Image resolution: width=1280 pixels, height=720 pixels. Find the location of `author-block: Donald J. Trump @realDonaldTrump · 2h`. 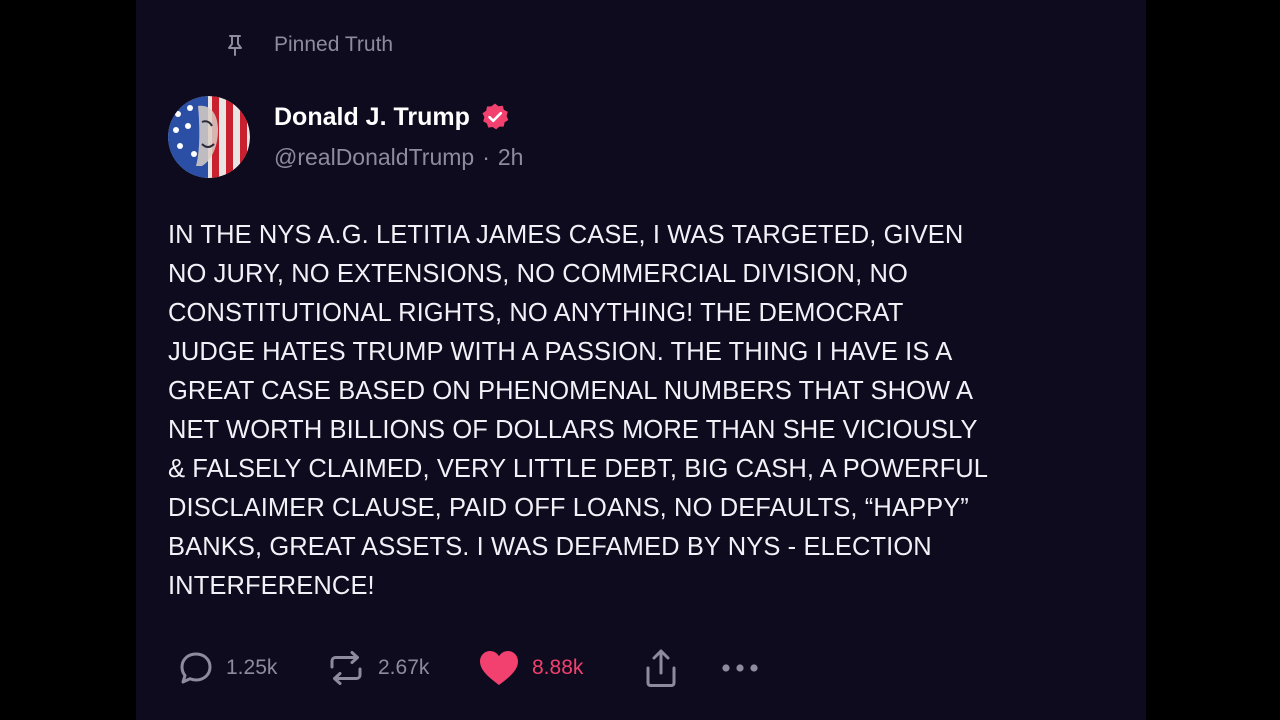

author-block: Donald J. Trump @realDonaldTrump · 2h is located at coordinates (398, 134).